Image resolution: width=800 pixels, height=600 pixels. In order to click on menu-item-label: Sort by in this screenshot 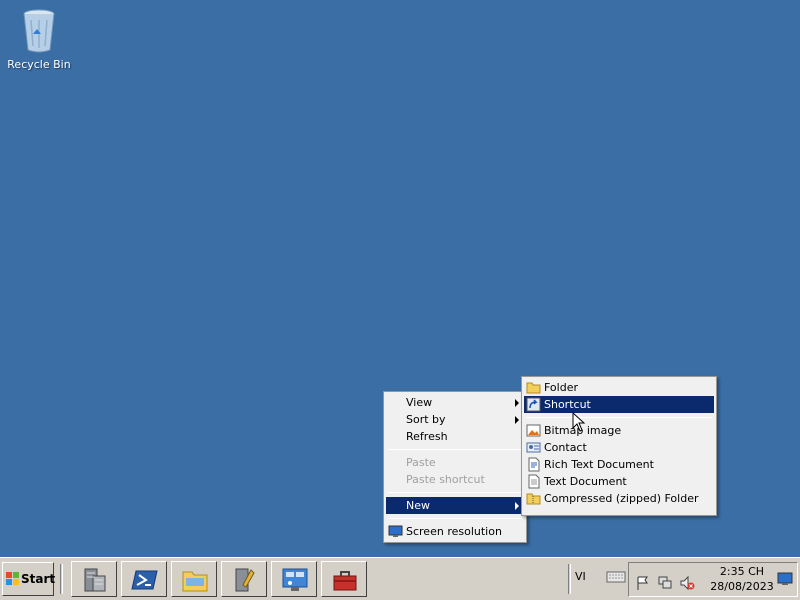, I will do `click(426, 419)`.